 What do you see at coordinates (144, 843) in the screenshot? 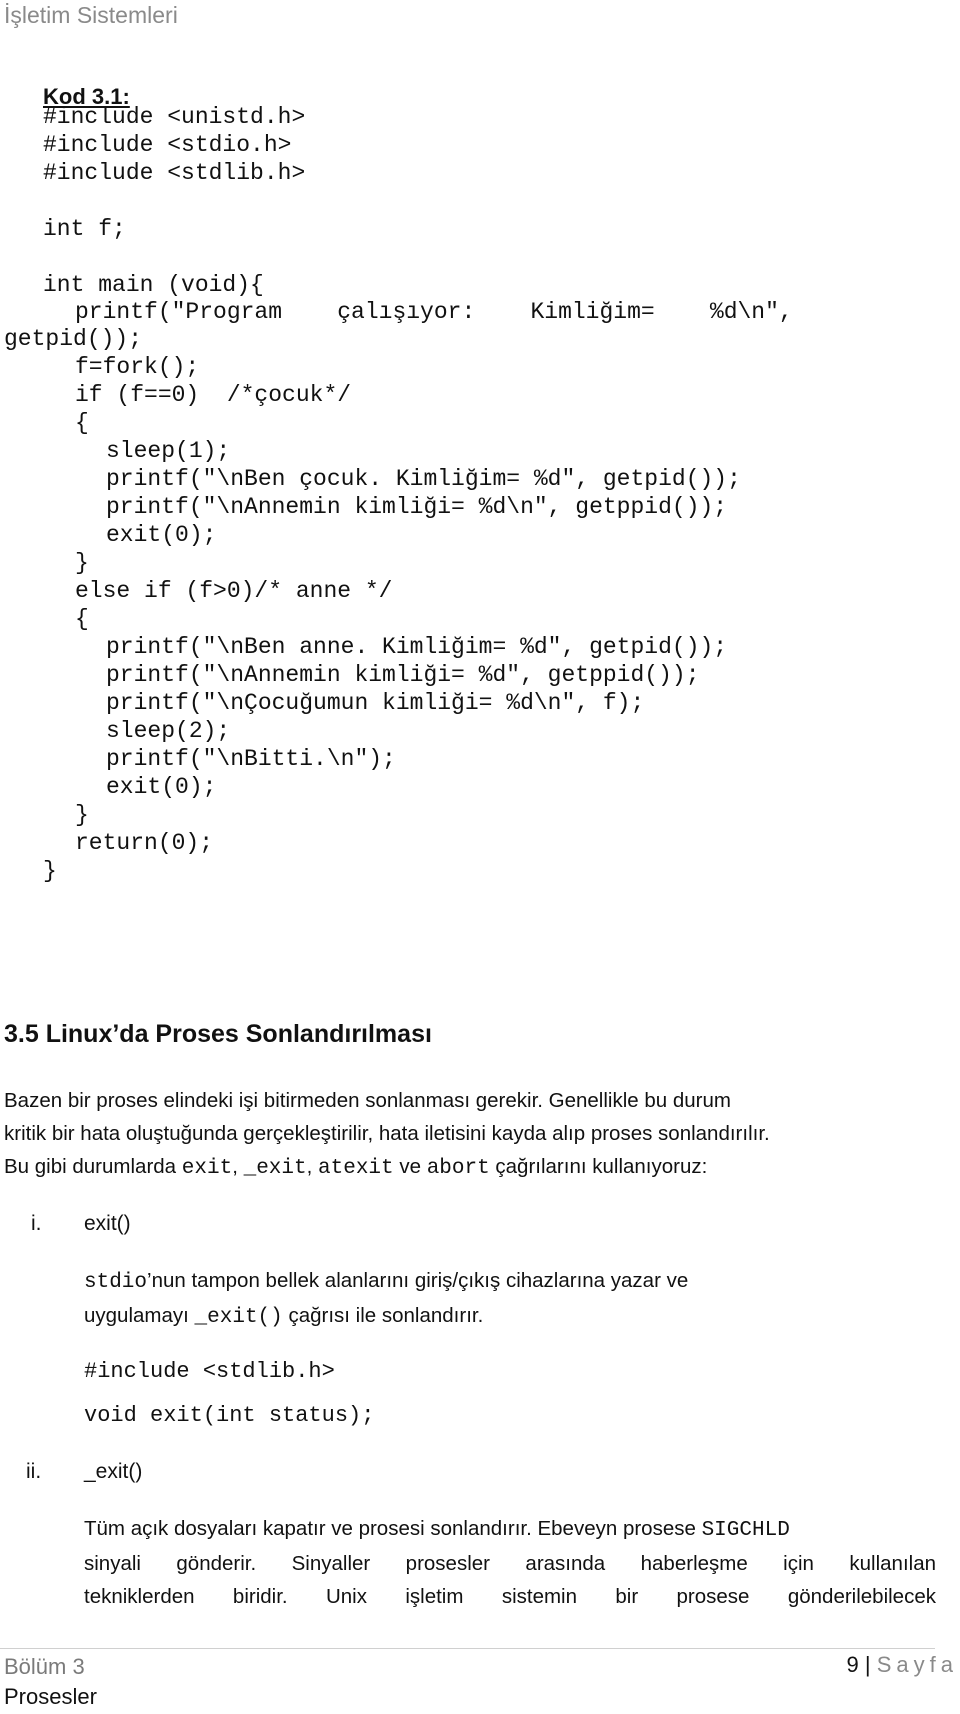
I see `code-line: return(0);` at bounding box center [144, 843].